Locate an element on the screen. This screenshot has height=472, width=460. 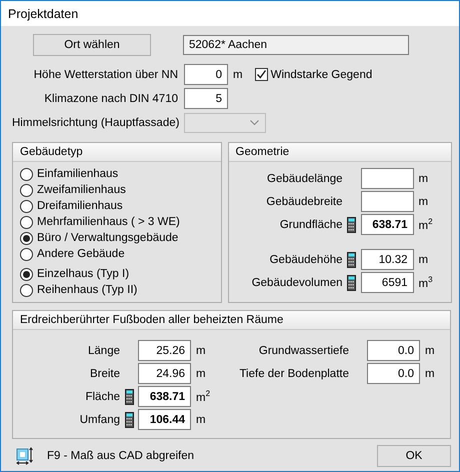
number-field: 6591 is located at coordinates (387, 282).